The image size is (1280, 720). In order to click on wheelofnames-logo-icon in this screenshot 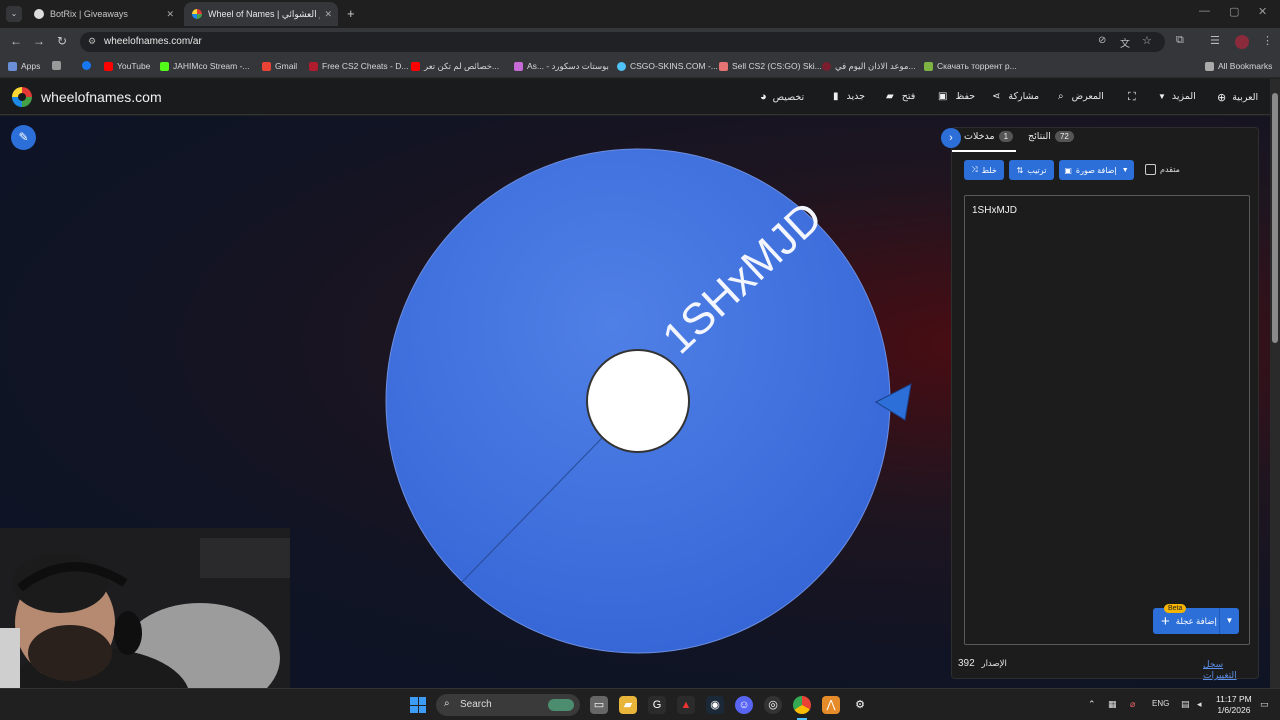, I will do `click(22, 97)`.